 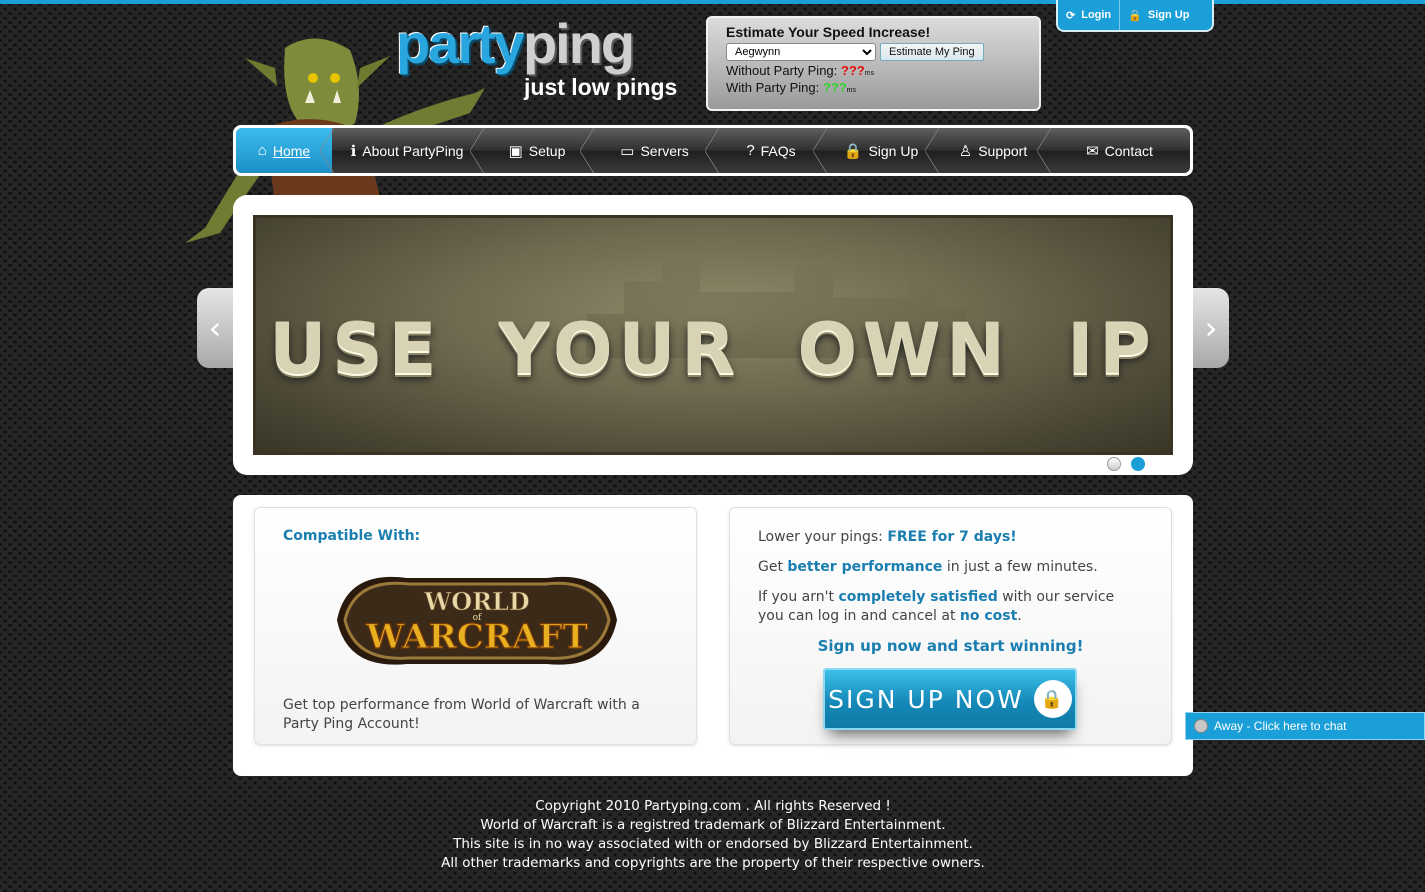 I want to click on estimate-ping-button: Estimate My Ping, so click(x=932, y=52).